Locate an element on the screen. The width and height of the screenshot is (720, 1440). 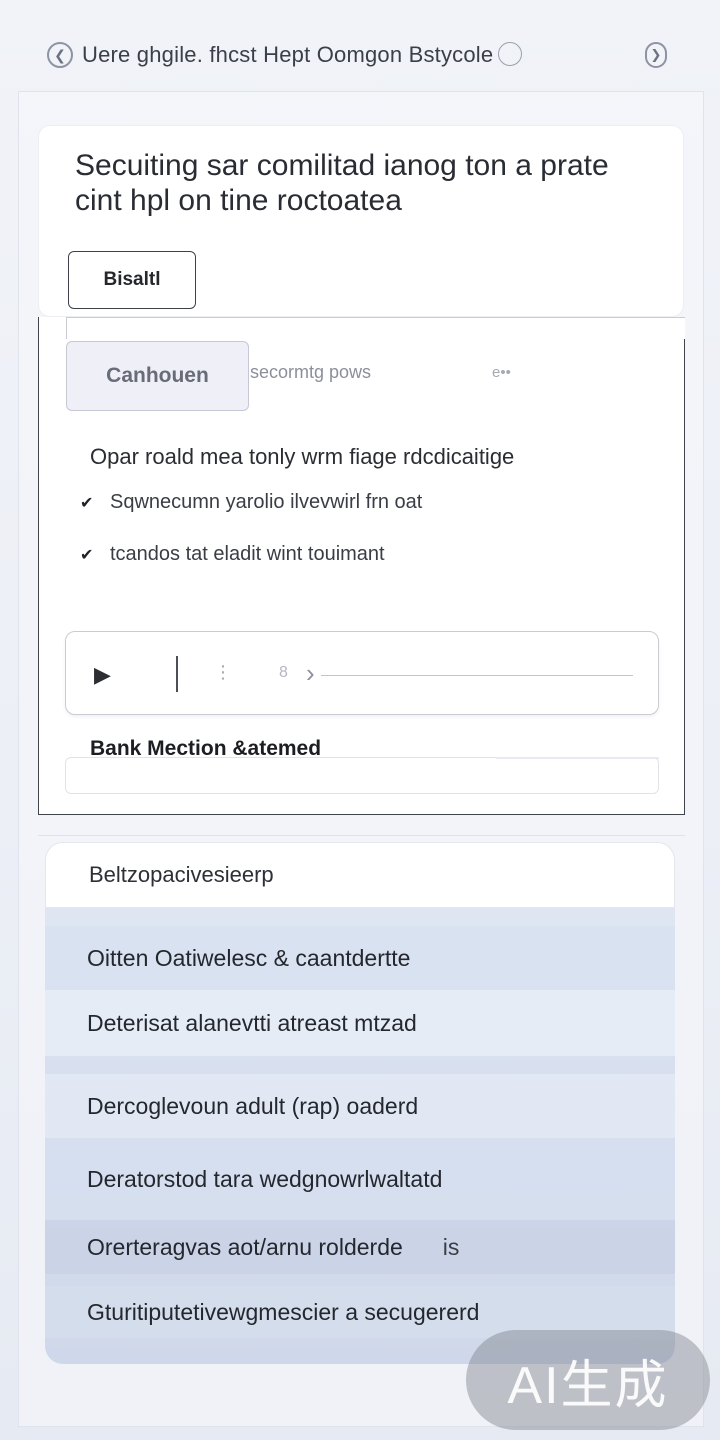
list-item: Deterisat alanevtti atreast mtzad is located at coordinates (360, 1023).